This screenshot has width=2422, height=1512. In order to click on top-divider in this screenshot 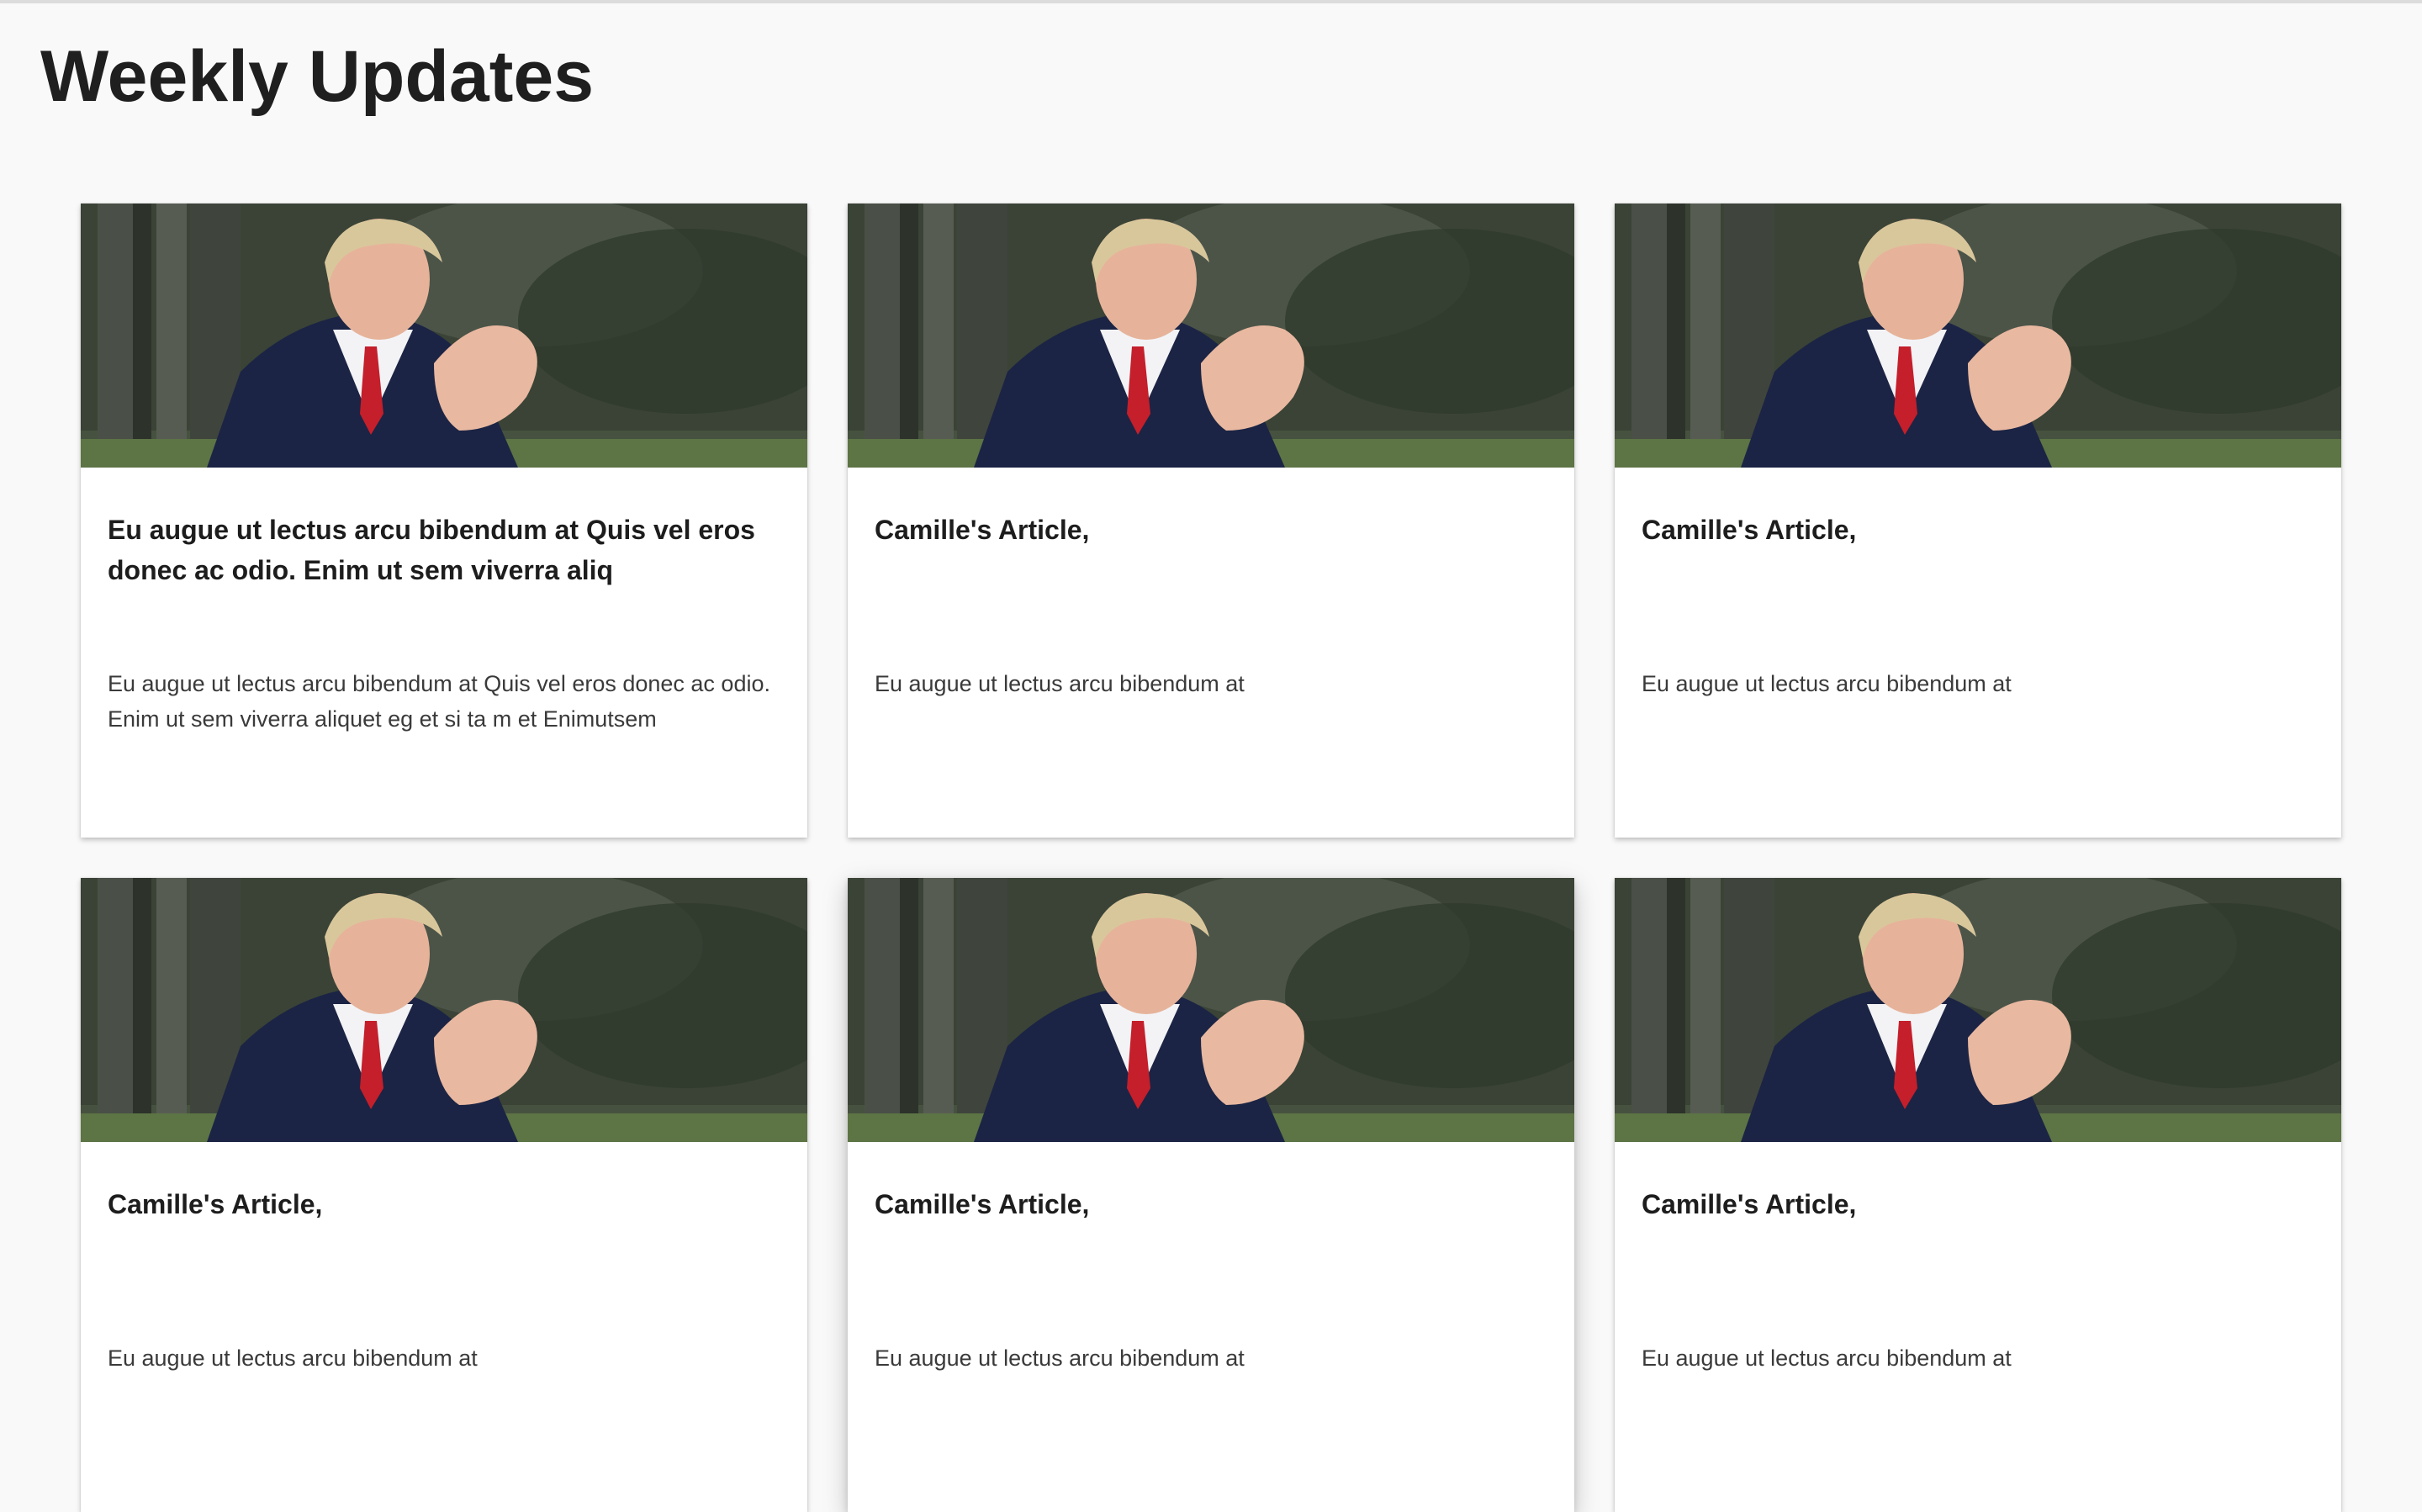, I will do `click(1211, 1)`.